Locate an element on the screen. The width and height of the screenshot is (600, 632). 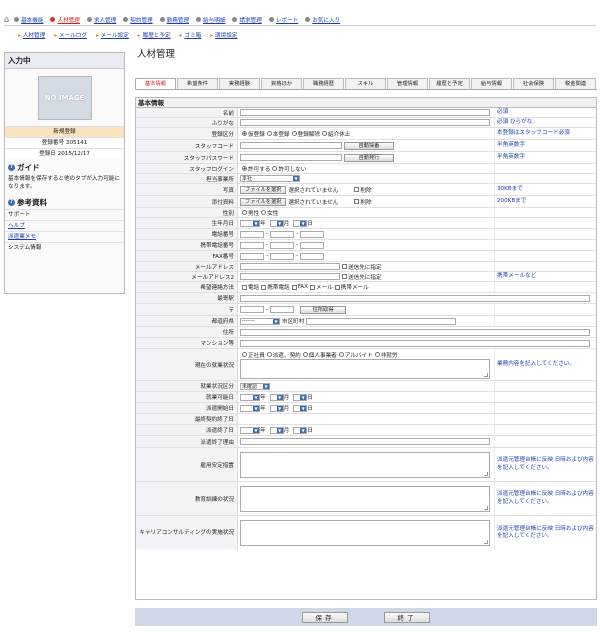
tab-history: 履歴と予定 is located at coordinates (449, 83).